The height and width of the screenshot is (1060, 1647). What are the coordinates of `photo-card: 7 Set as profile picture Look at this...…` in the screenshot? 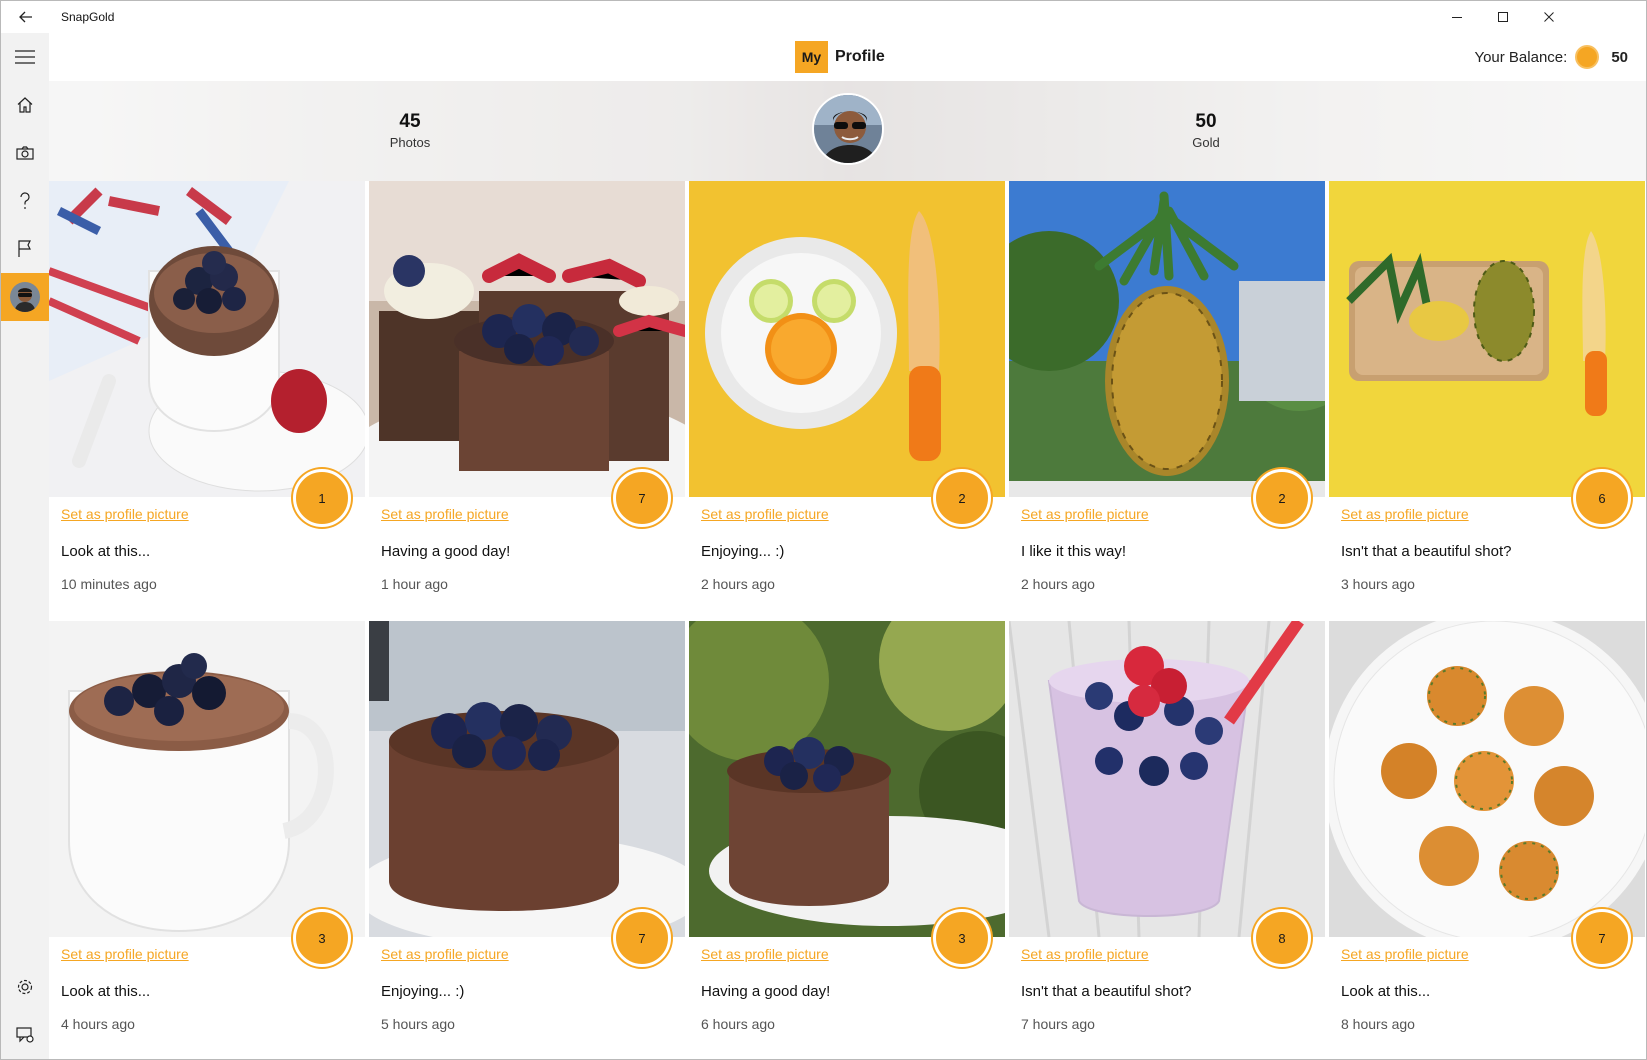 It's located at (1487, 840).